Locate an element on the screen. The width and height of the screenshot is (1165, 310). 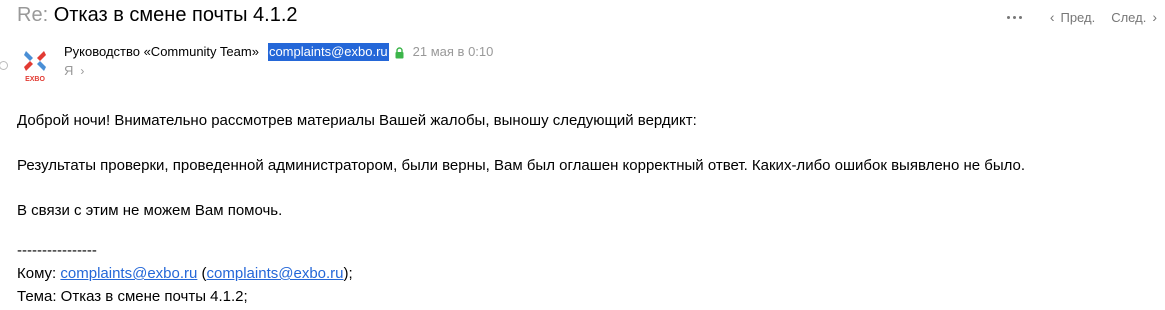
prev-message-button: ‹ Пред. is located at coordinates (1069, 17).